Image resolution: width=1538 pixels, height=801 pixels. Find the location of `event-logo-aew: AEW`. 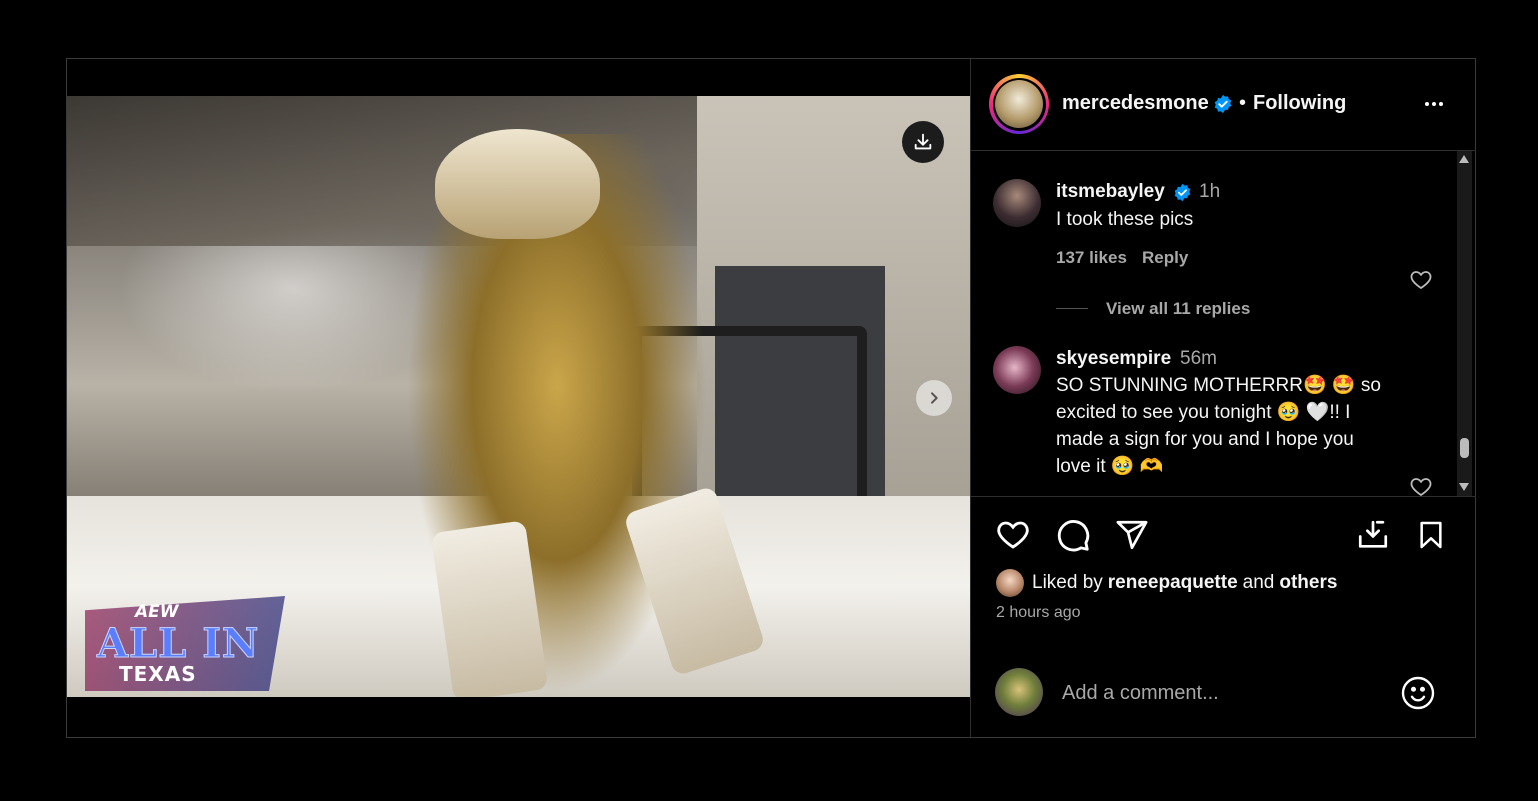

event-logo-aew: AEW is located at coordinates (157, 612).